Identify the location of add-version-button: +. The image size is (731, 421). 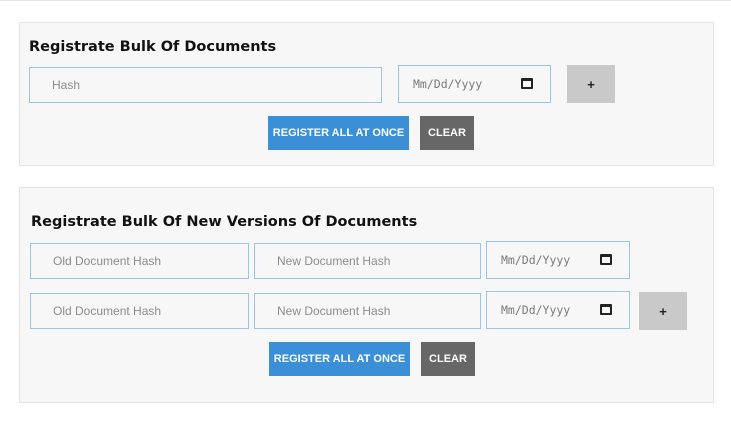
(663, 311).